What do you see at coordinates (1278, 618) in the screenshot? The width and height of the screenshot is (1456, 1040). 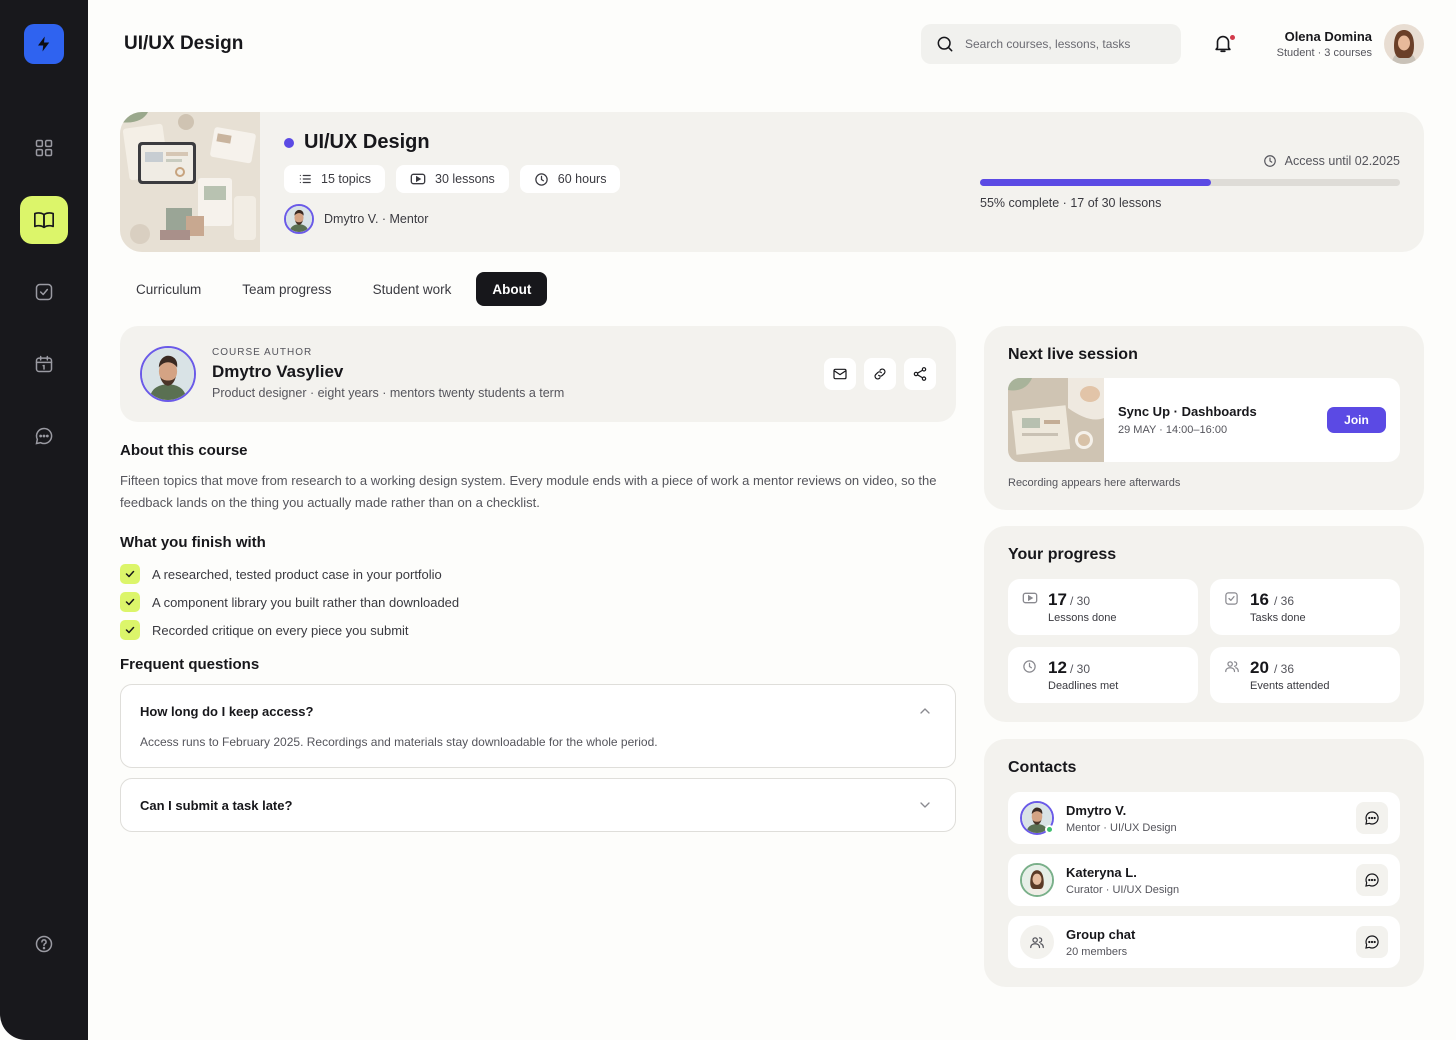 I see `stat-label: Tasks done` at bounding box center [1278, 618].